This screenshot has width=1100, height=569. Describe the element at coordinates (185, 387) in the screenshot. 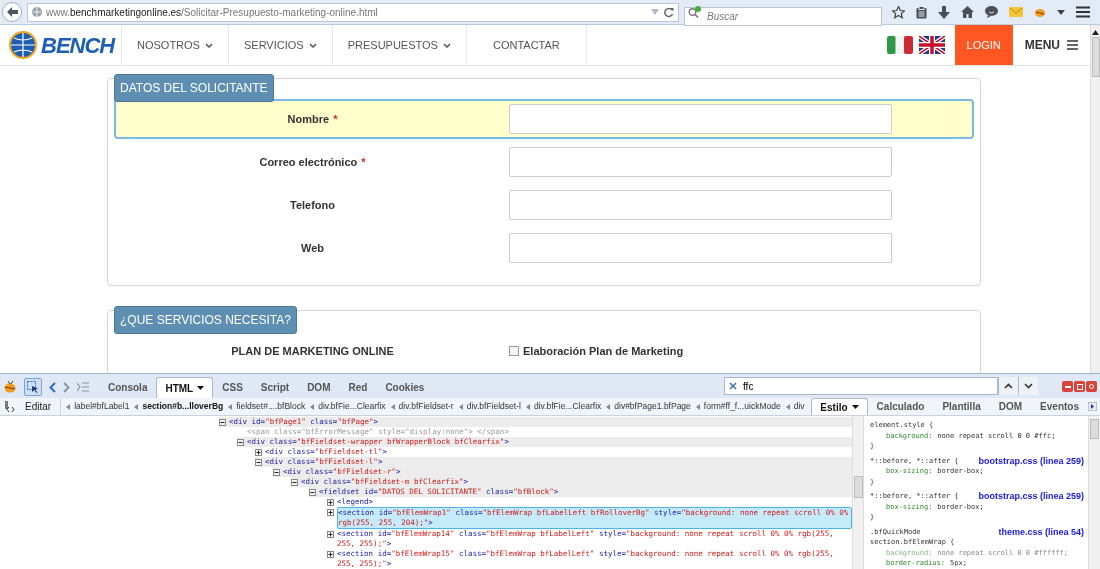

I see `tab: HTML` at that location.